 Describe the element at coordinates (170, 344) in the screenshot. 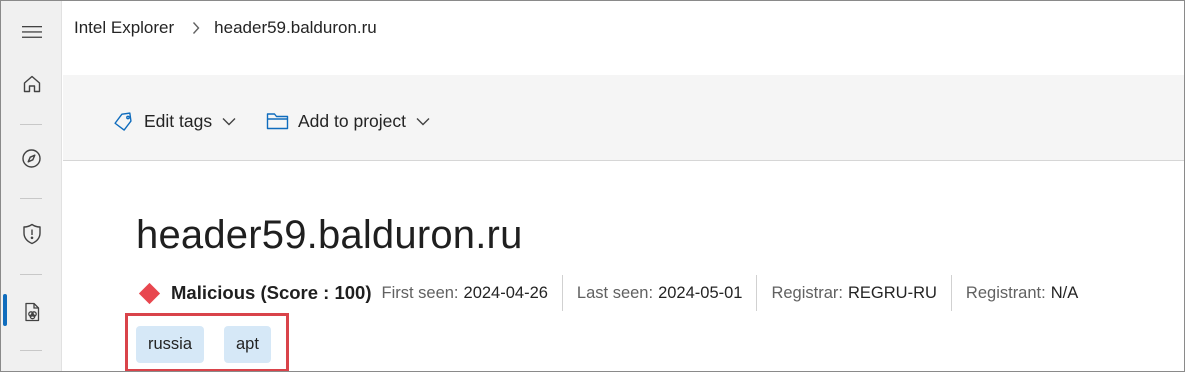

I see `tag-chip: russia` at that location.